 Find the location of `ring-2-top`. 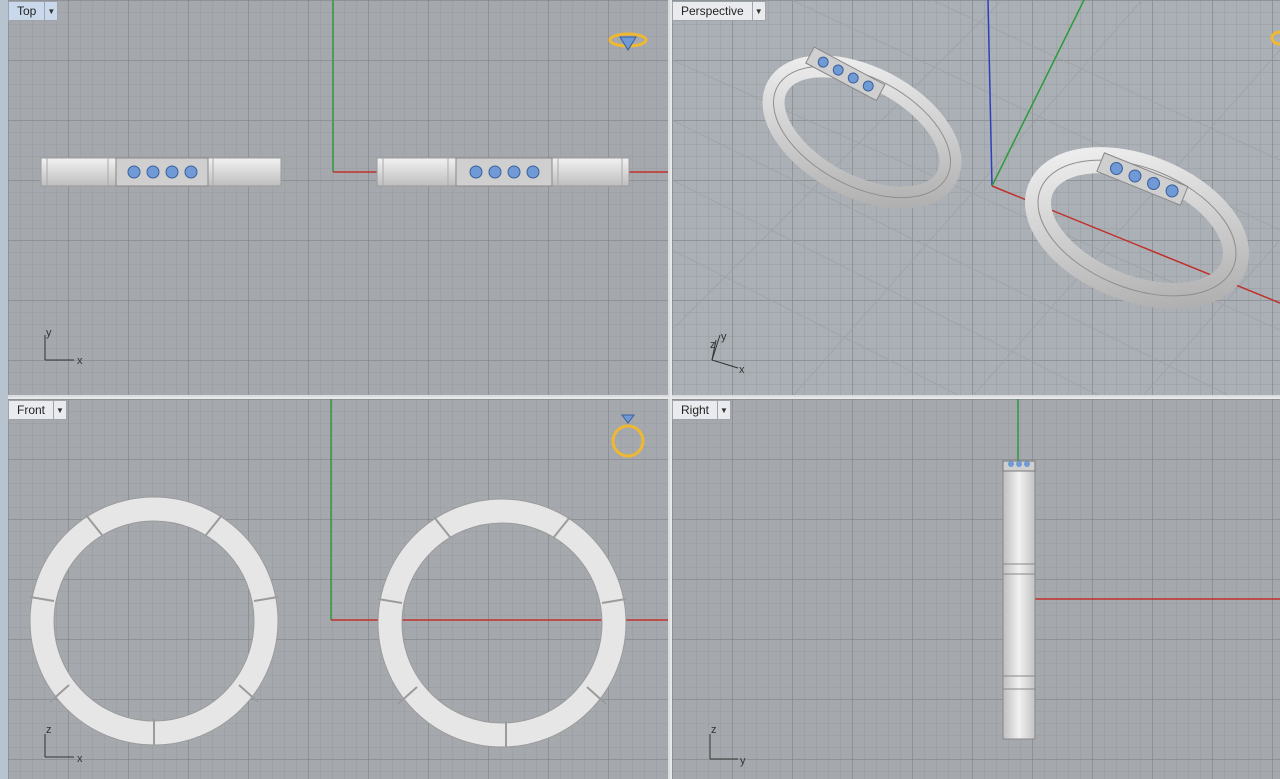

ring-2-top is located at coordinates (503, 172).